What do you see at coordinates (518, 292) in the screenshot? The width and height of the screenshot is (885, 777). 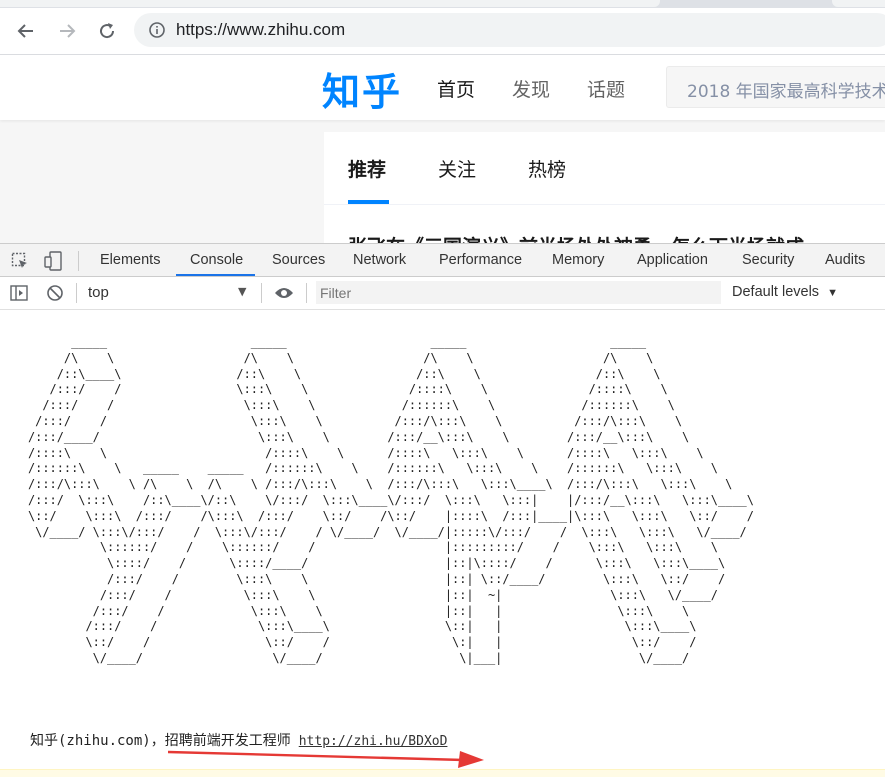 I see `console-filter-input` at bounding box center [518, 292].